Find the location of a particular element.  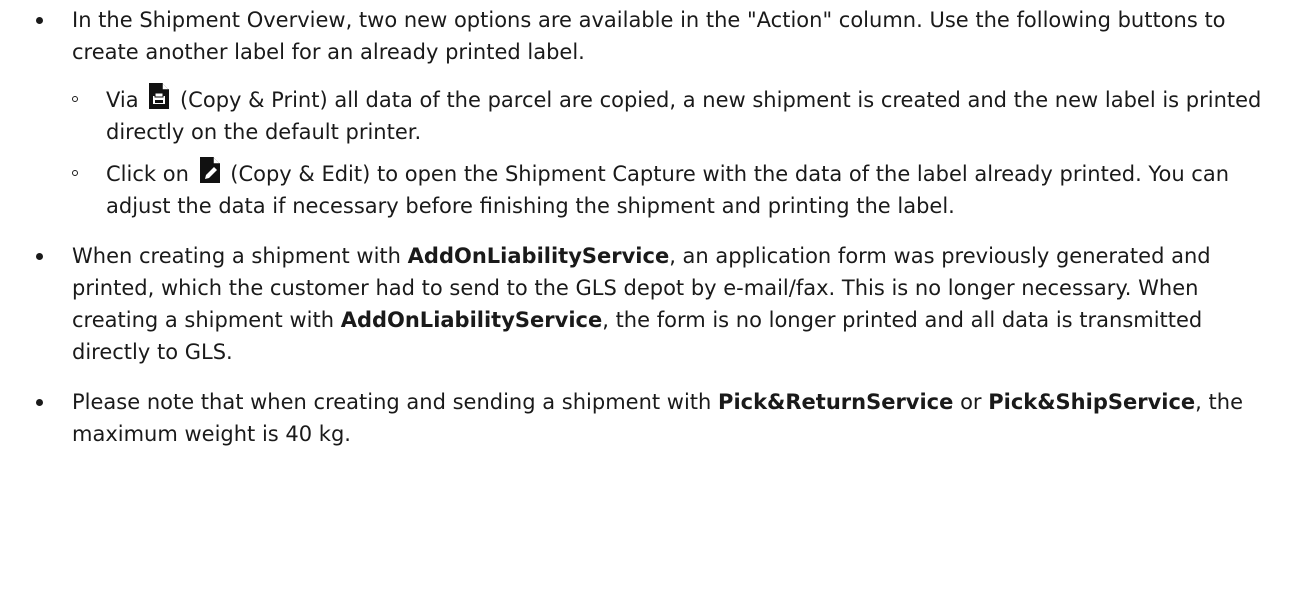

sub-item-before-text: Click on is located at coordinates (147, 174).